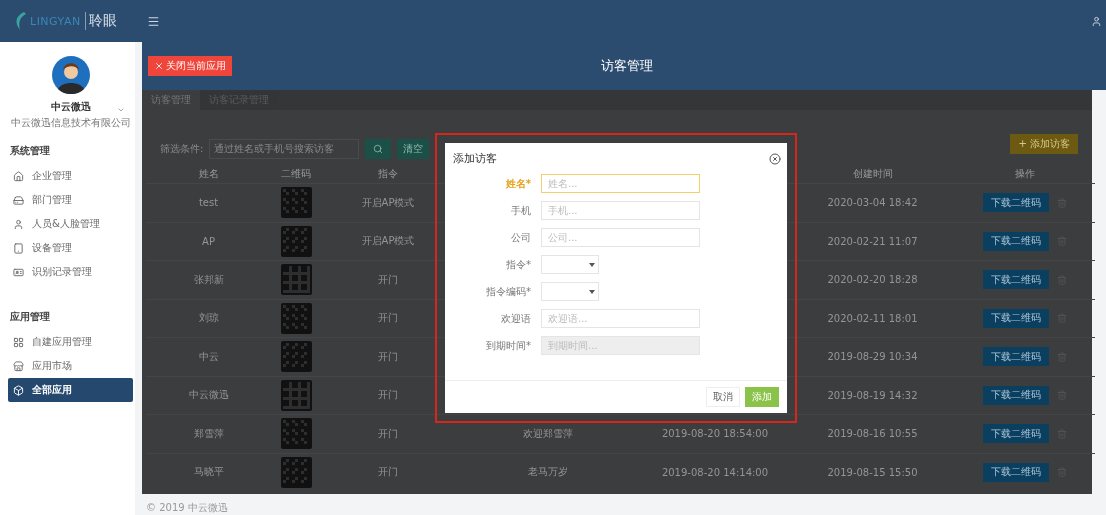  I want to click on copyright-text: © 2019 中云微迅, so click(187, 508).